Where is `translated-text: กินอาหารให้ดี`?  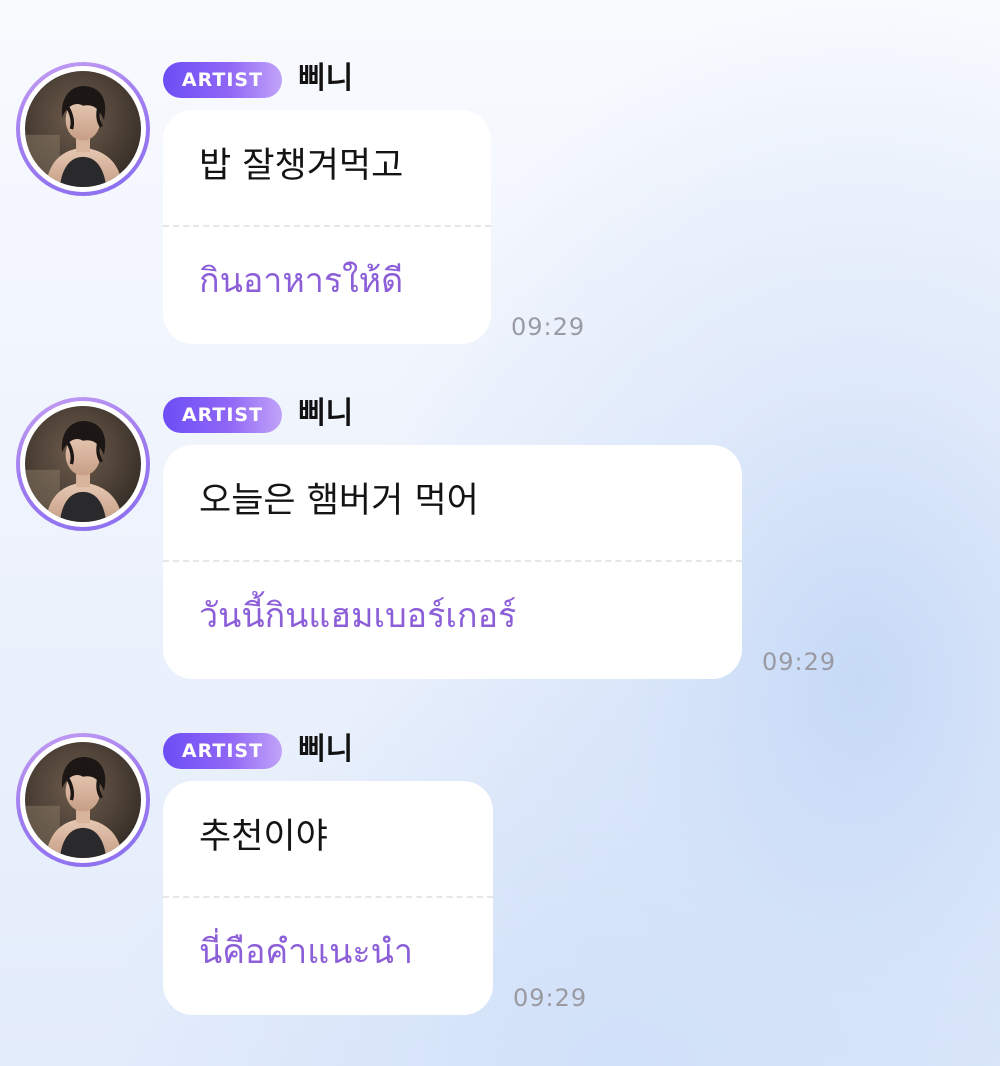
translated-text: กินอาหารให้ดี is located at coordinates (301, 281).